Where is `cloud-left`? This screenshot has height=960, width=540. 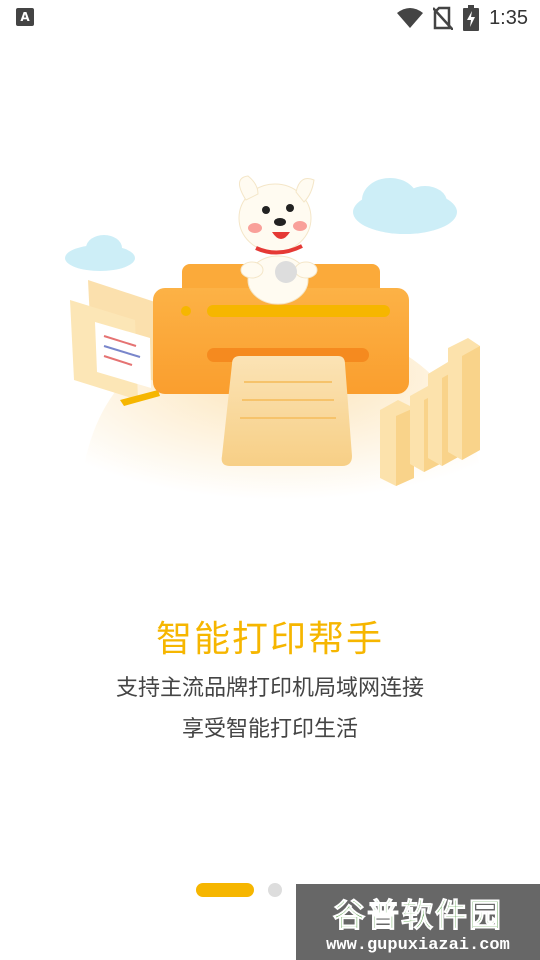
cloud-left is located at coordinates (100, 253).